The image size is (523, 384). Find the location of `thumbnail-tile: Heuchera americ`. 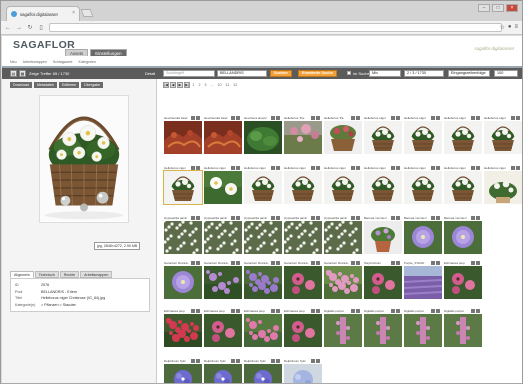

thumbnail-tile: Heuchera americ is located at coordinates (263, 135).